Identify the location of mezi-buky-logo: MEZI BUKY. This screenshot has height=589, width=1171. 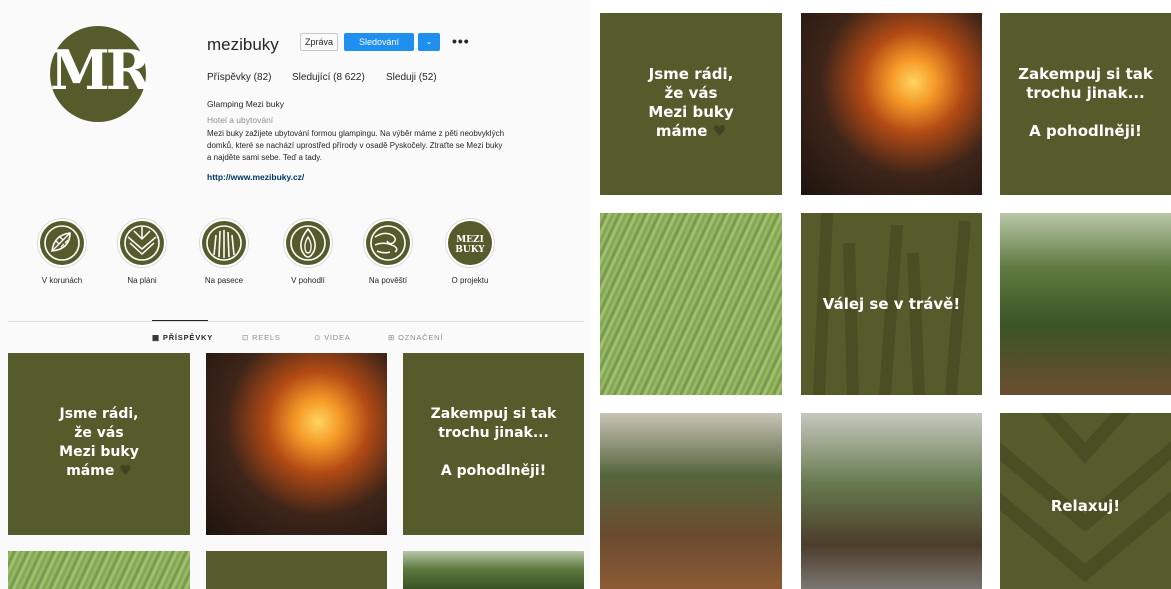
(470, 243).